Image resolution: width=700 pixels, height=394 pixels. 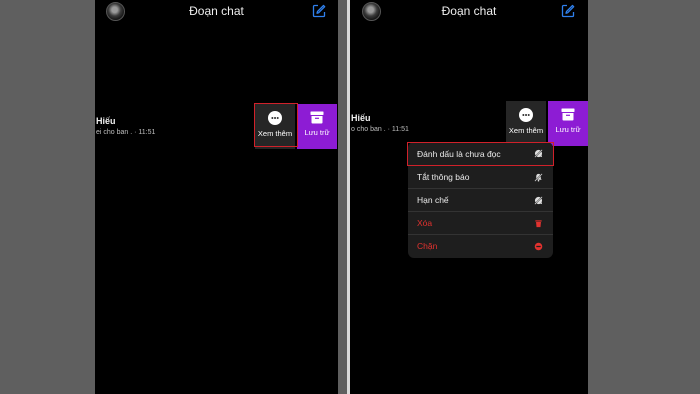 I want to click on menu-item-restrict: Hạn chế, so click(x=480, y=199).